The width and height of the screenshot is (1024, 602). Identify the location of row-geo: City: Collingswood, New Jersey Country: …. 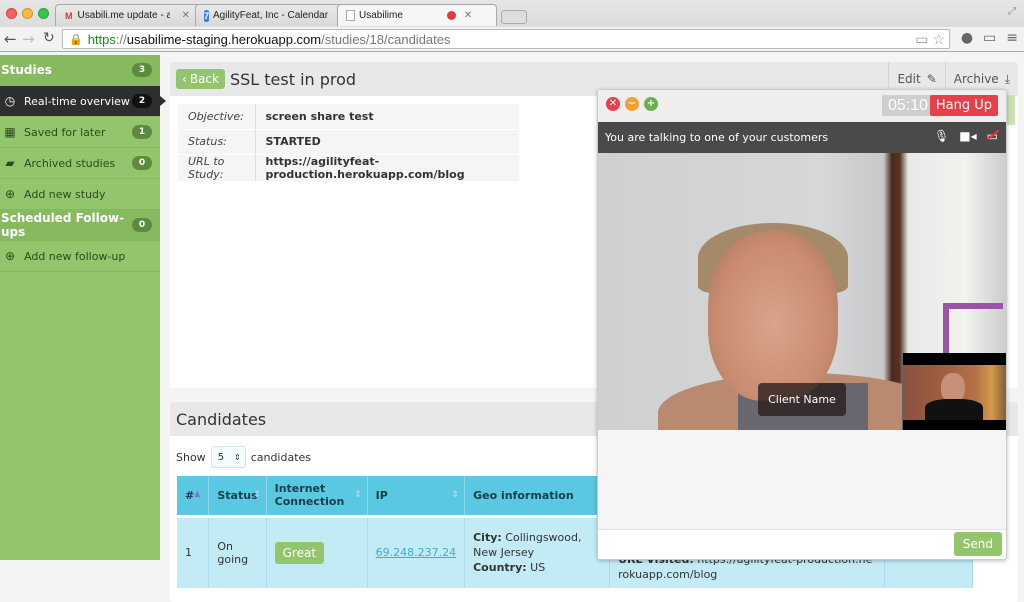
(537, 551).